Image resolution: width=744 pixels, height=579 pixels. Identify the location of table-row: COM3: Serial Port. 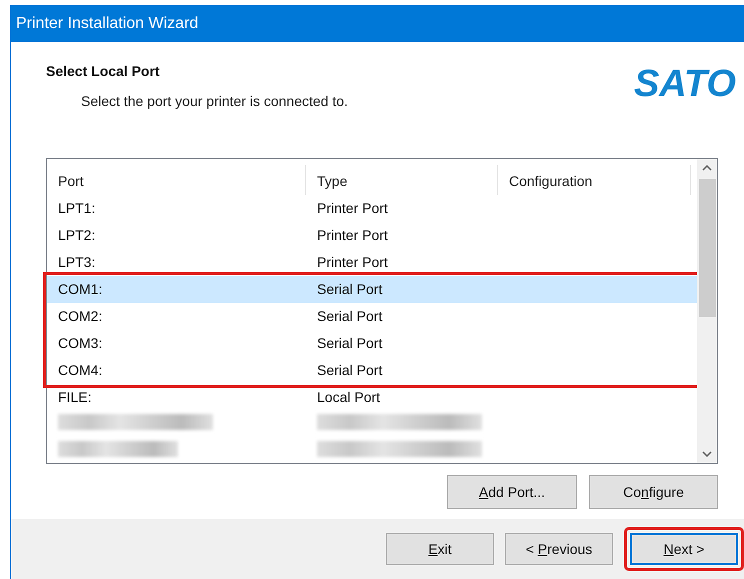
(372, 343).